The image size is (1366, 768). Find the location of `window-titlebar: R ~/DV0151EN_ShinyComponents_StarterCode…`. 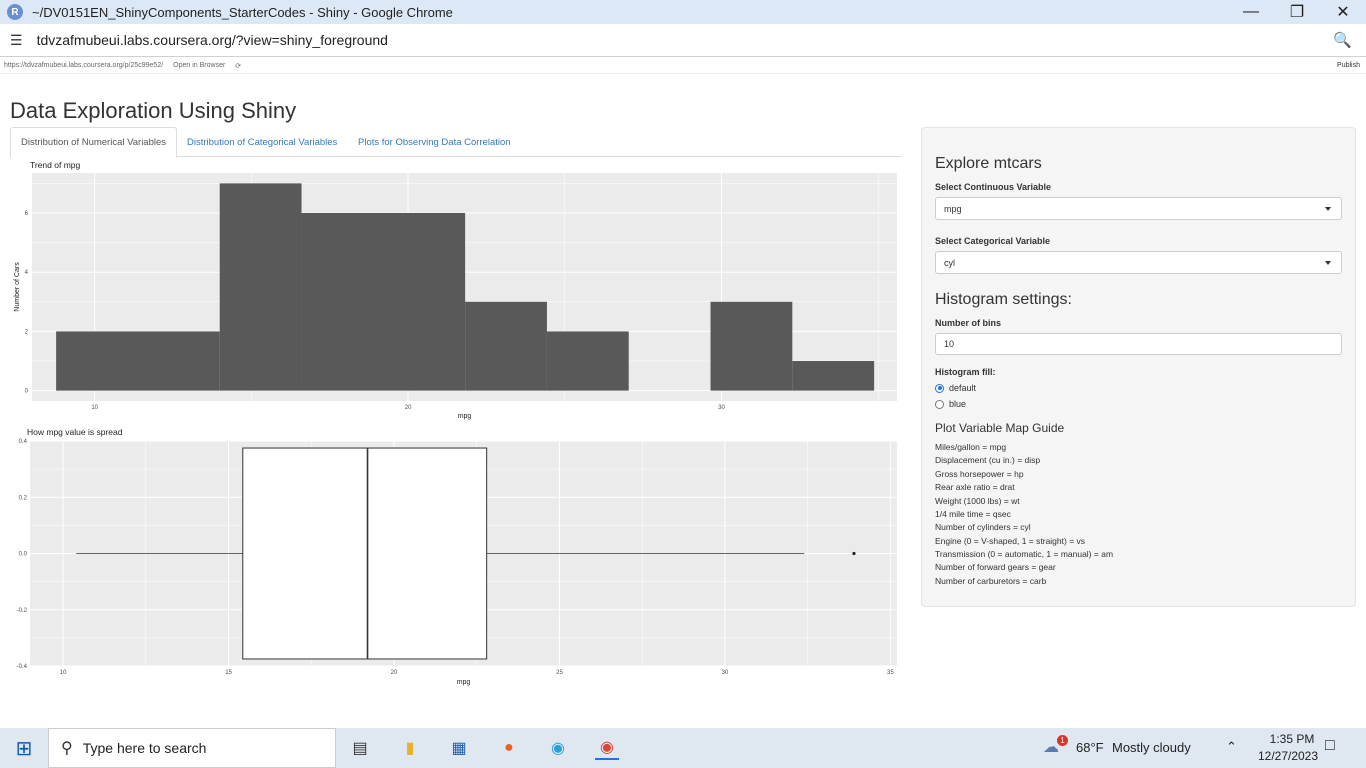

window-titlebar: R ~/DV0151EN_ShinyComponents_StarterCode… is located at coordinates (683, 12).